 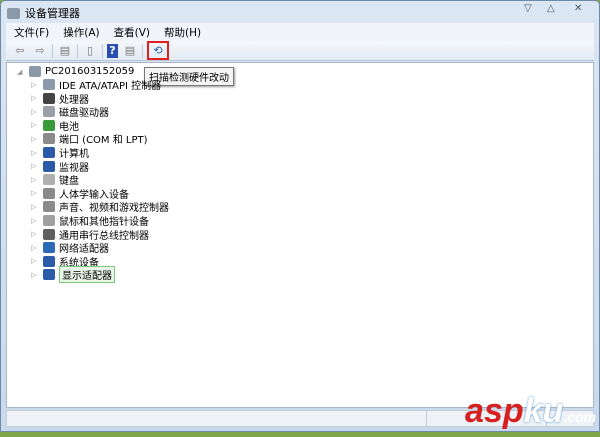 What do you see at coordinates (578, 8) in the screenshot?
I see `close-button: ✕` at bounding box center [578, 8].